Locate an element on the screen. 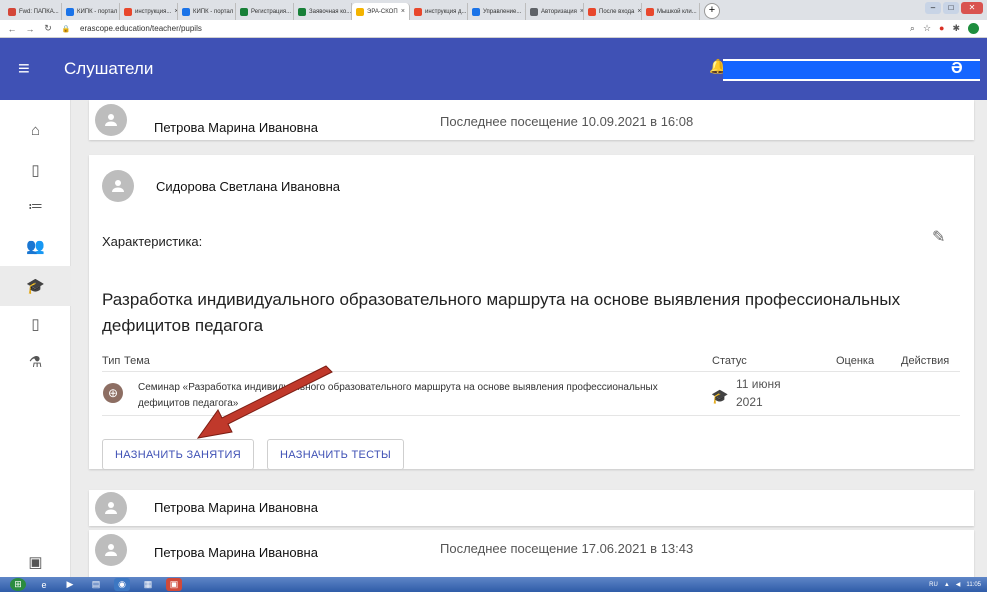 The width and height of the screenshot is (987, 592). browser-tab: Мышкой кли...× is located at coordinates (671, 11).